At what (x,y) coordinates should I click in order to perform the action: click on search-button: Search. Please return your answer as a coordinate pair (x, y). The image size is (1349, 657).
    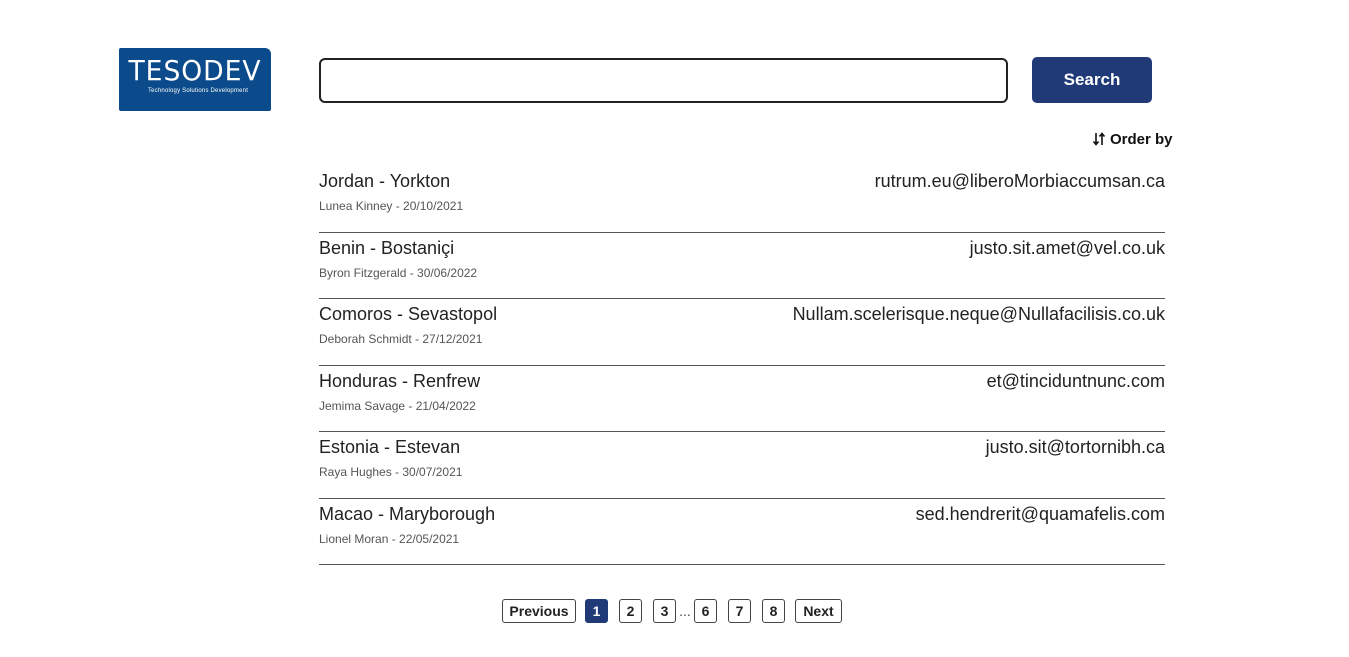
    Looking at the image, I should click on (1092, 80).